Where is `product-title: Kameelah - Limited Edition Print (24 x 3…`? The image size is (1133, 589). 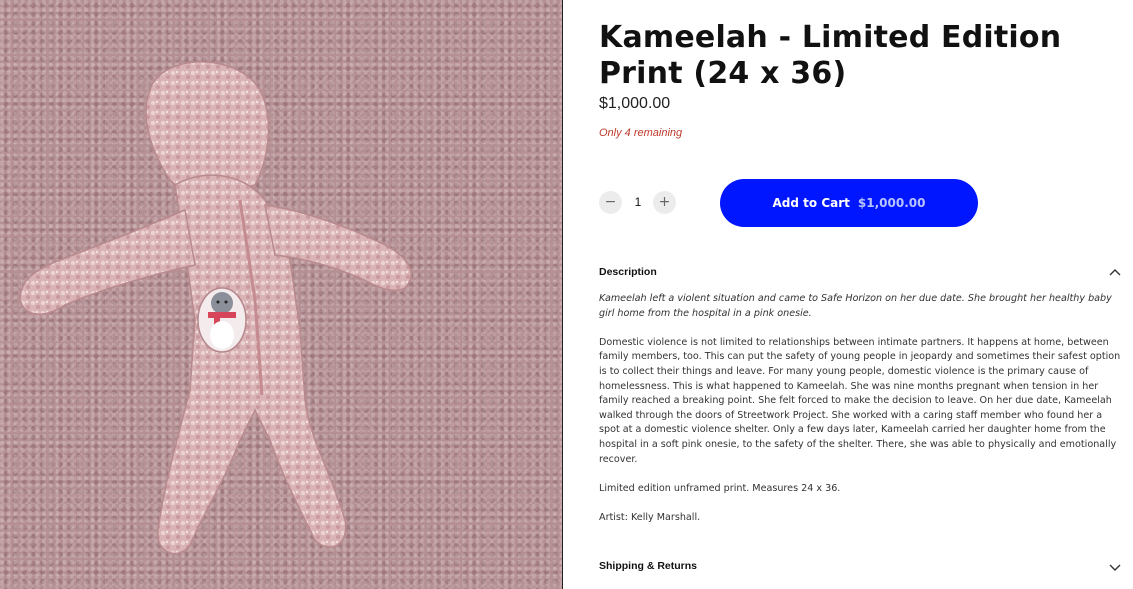
product-title: Kameelah - Limited Edition Print (24 x 3… is located at coordinates (830, 55).